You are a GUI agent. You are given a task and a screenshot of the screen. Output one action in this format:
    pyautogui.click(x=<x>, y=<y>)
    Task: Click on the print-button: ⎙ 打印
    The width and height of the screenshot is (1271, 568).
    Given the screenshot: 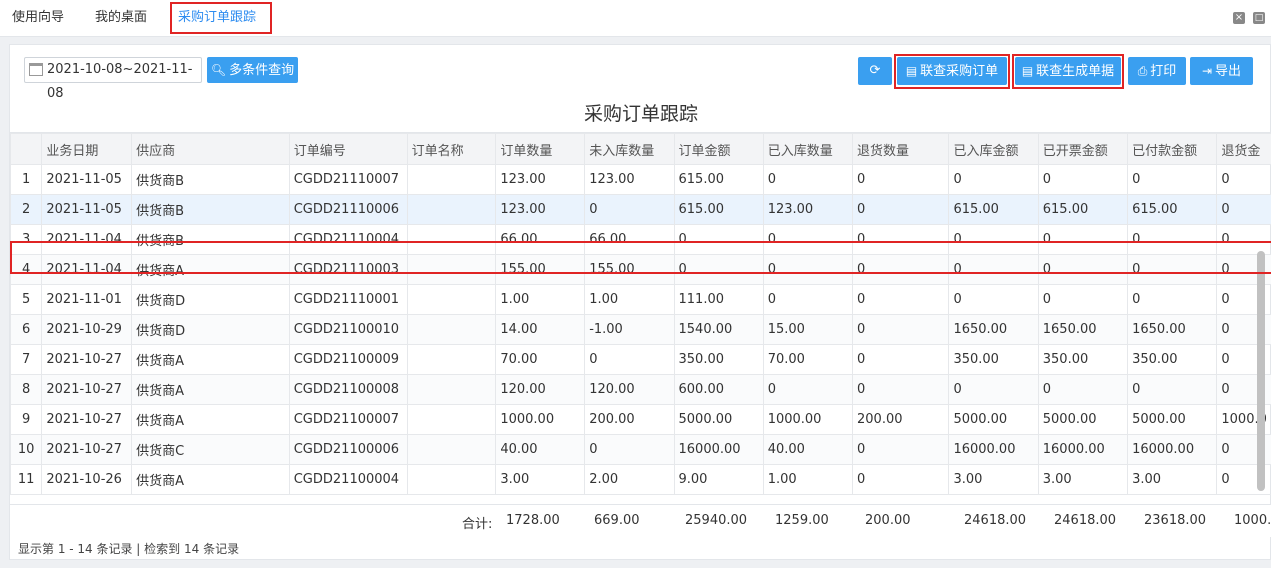 What is the action you would take?
    pyautogui.click(x=1157, y=71)
    